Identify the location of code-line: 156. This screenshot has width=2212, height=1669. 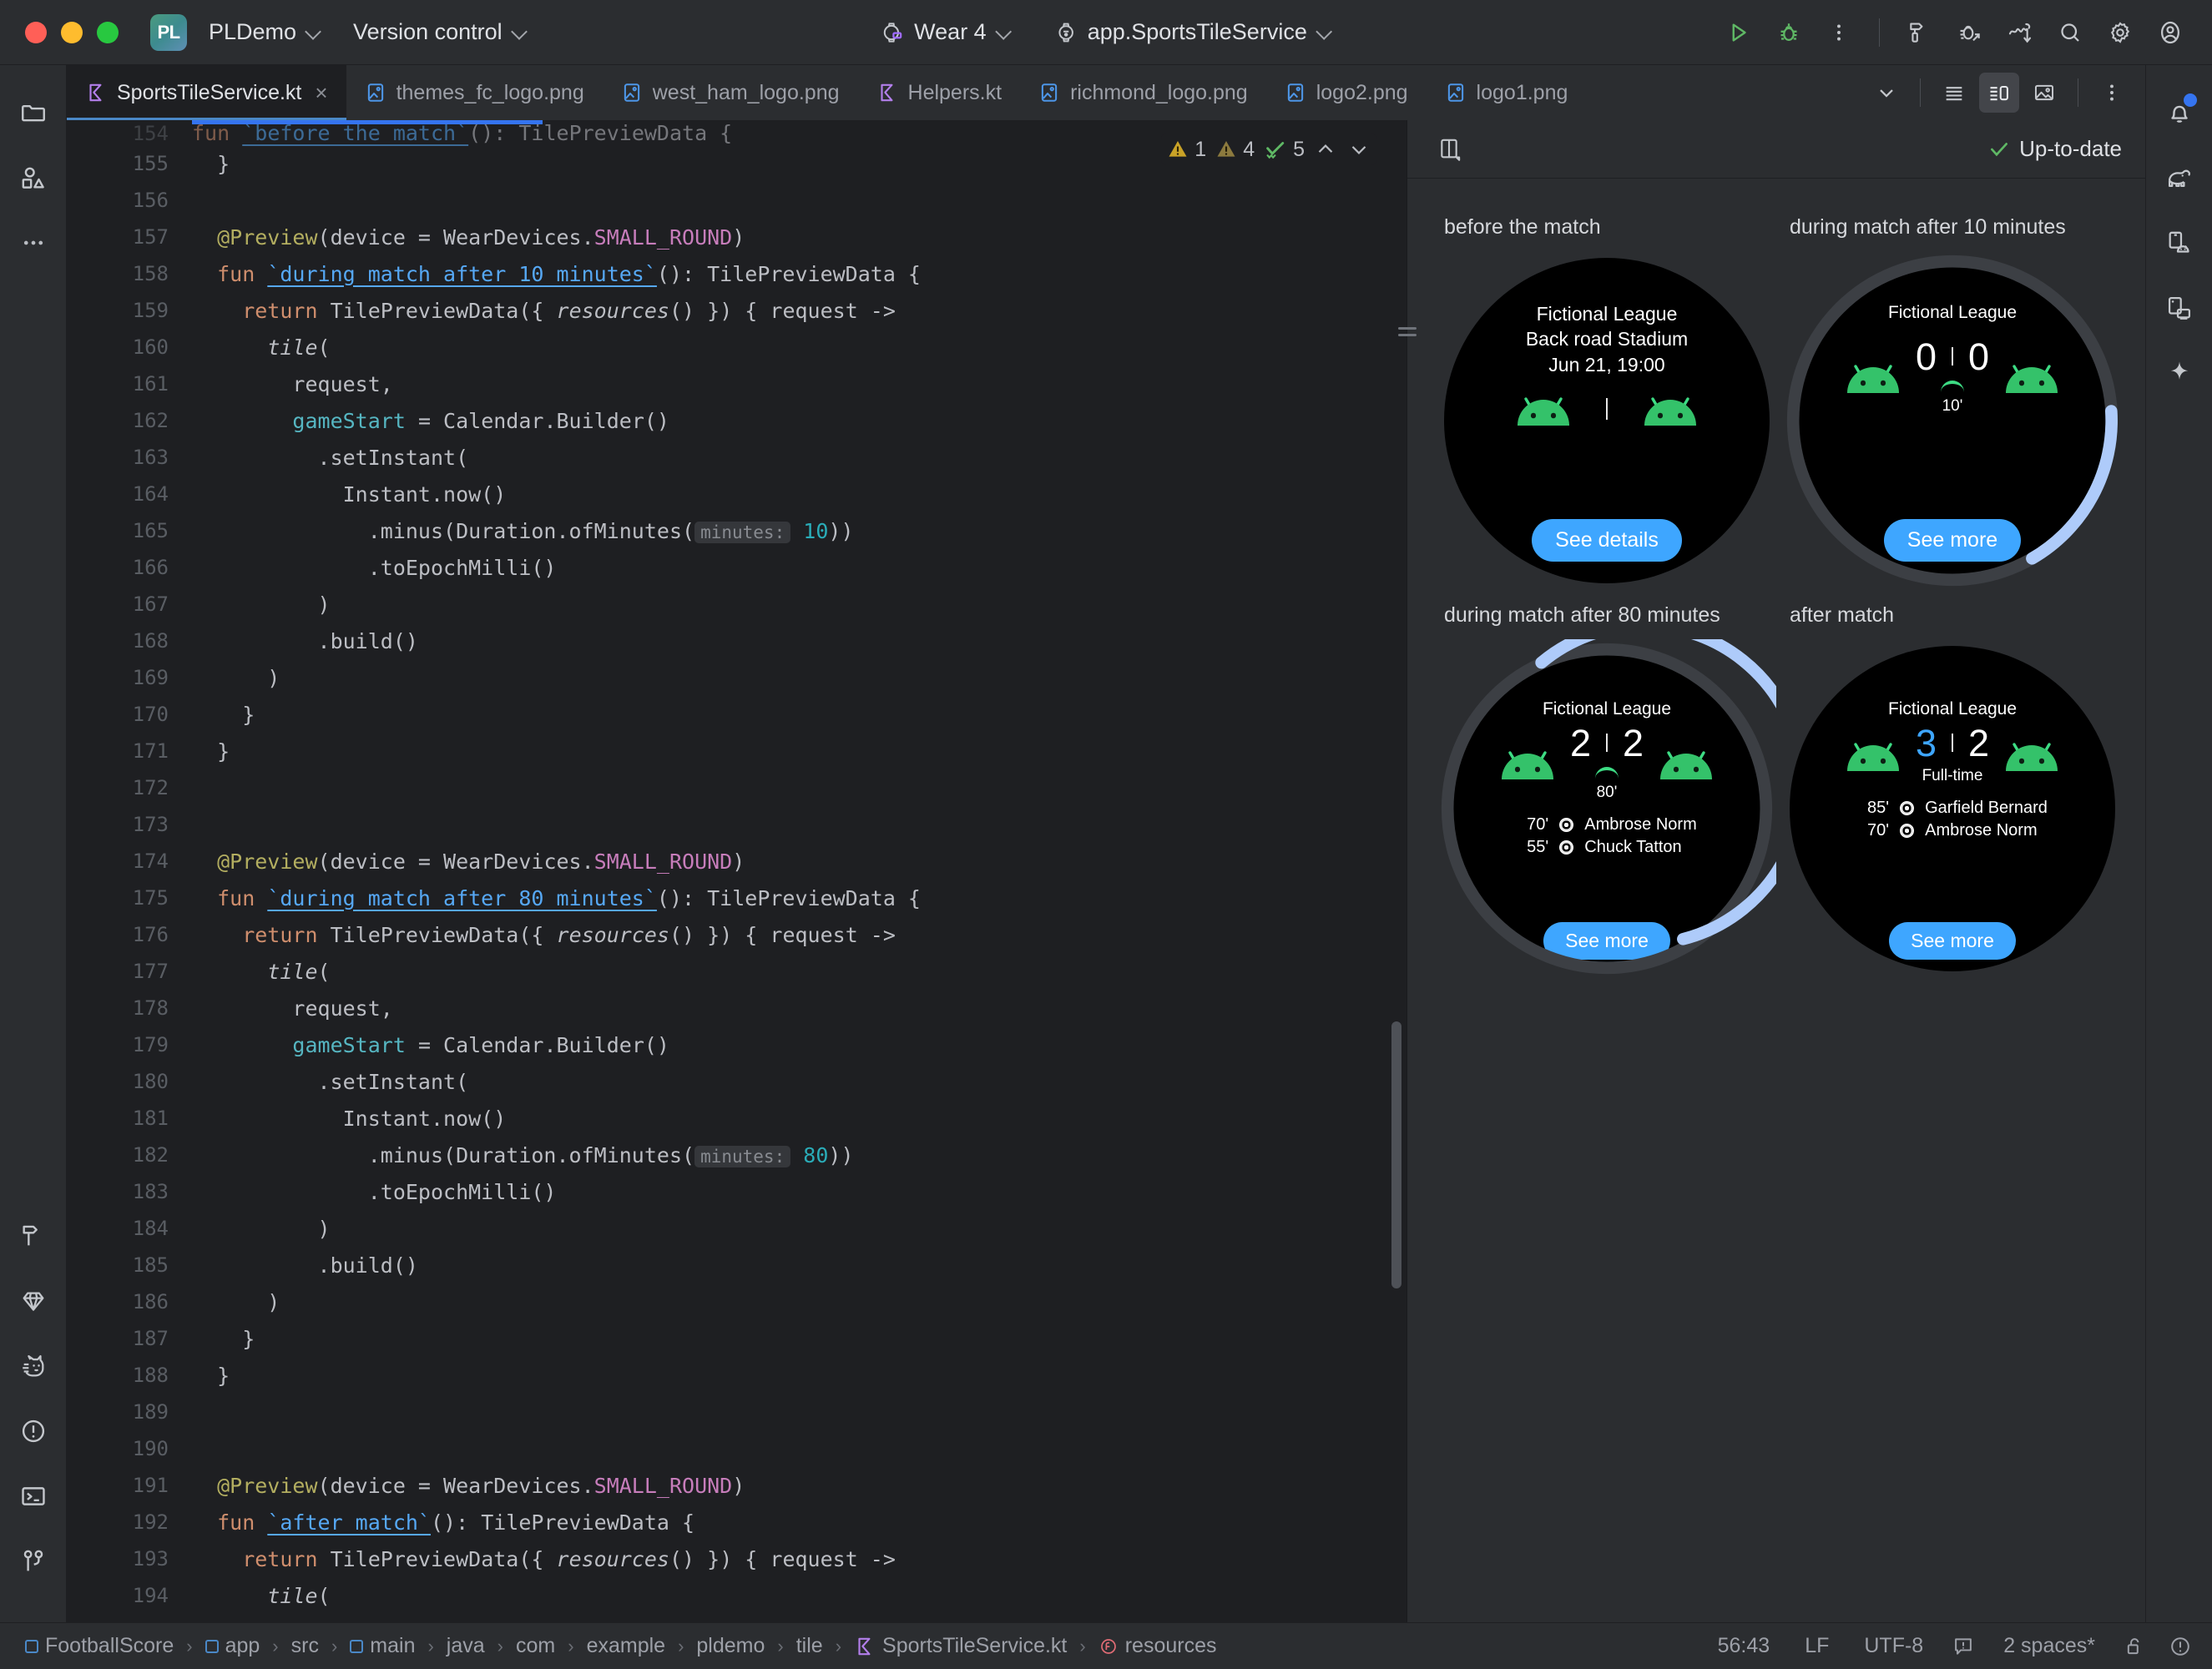
(736, 200).